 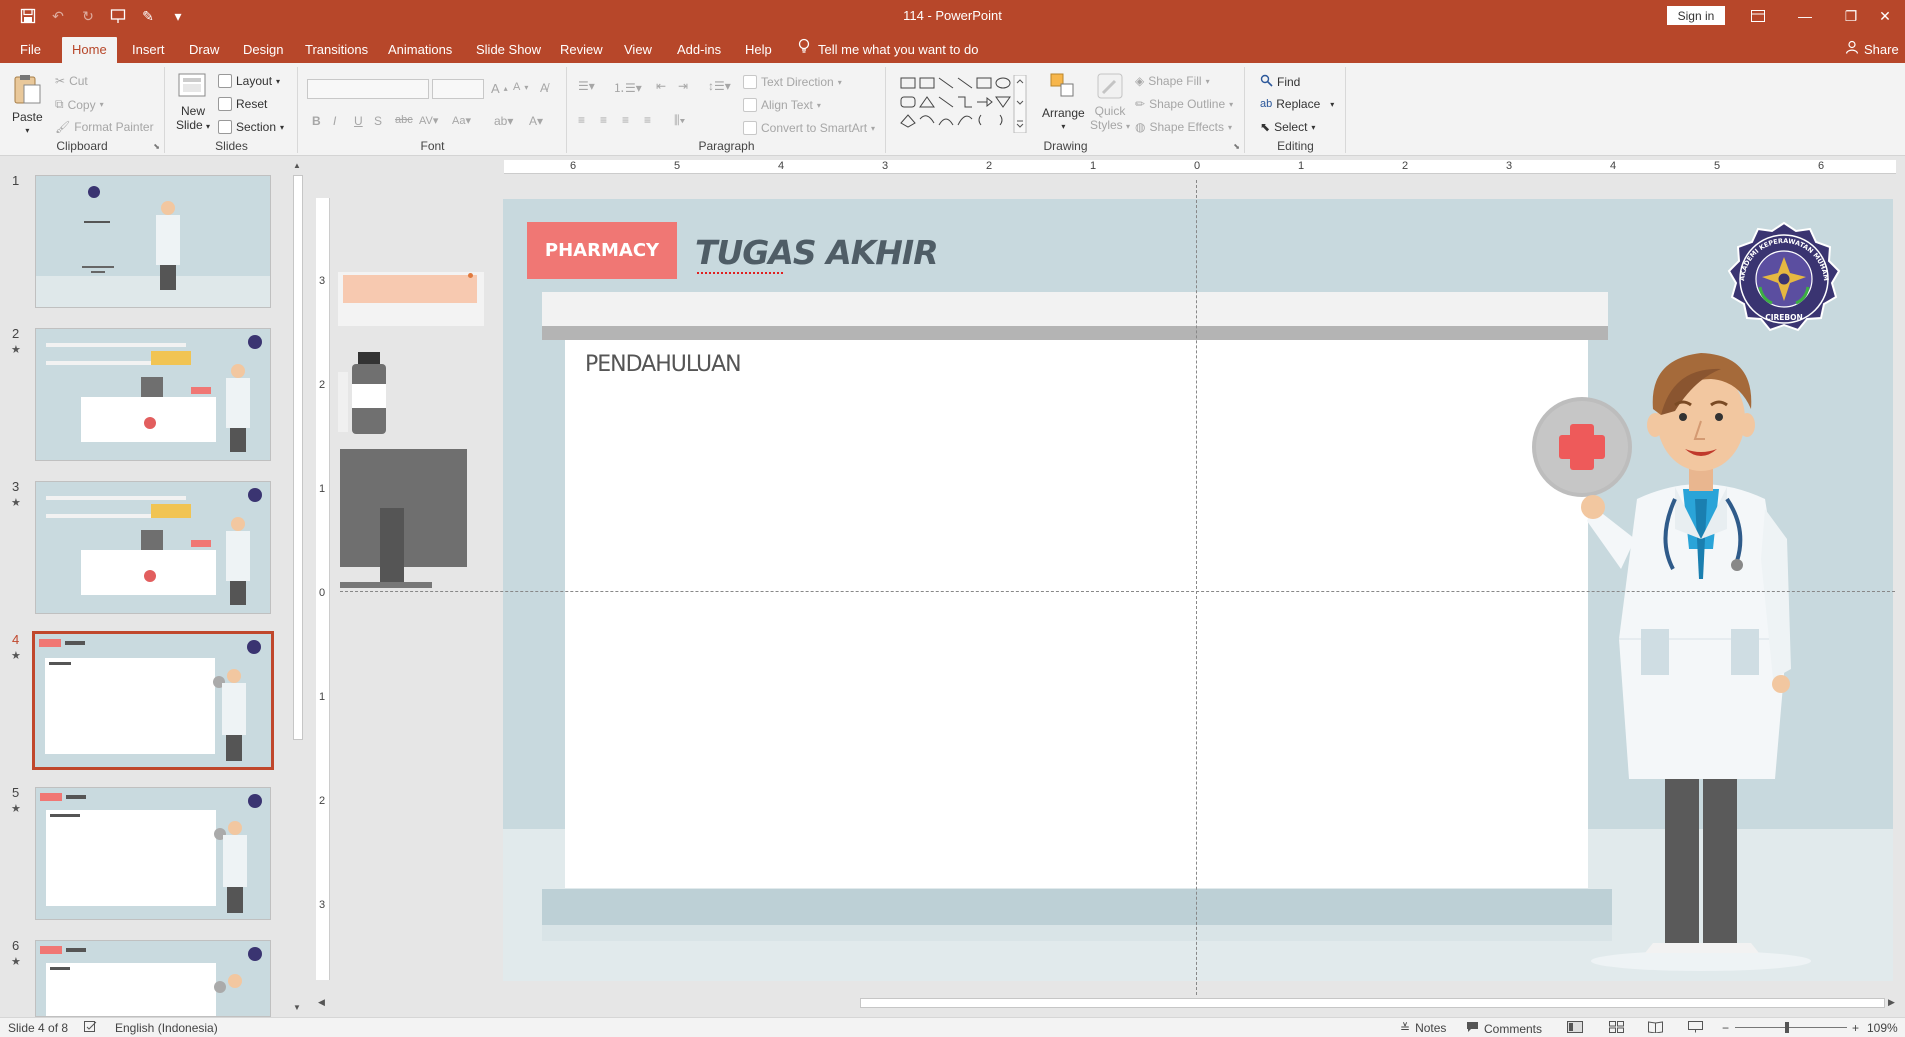 I want to click on tab-help: Help, so click(x=758, y=50).